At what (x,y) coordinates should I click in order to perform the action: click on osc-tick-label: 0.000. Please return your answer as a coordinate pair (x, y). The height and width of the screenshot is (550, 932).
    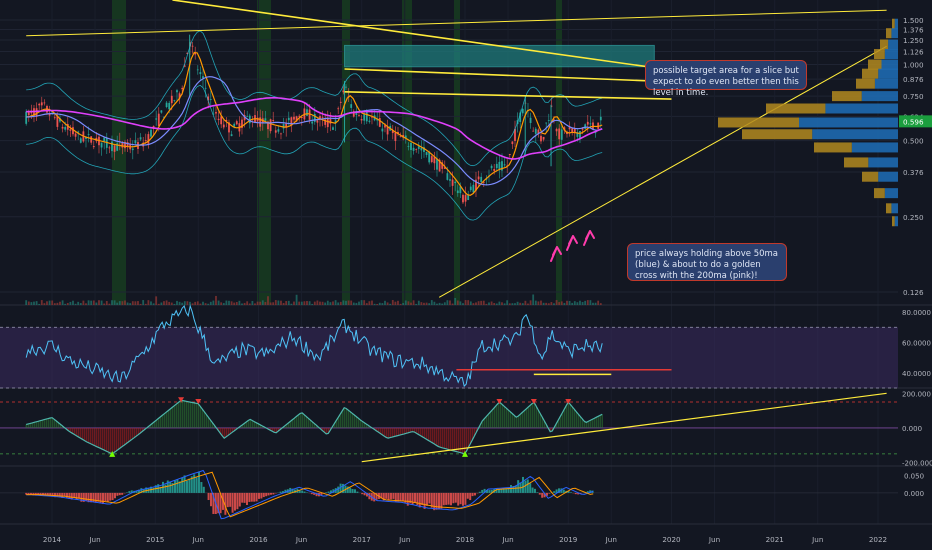
    Looking at the image, I should click on (912, 429).